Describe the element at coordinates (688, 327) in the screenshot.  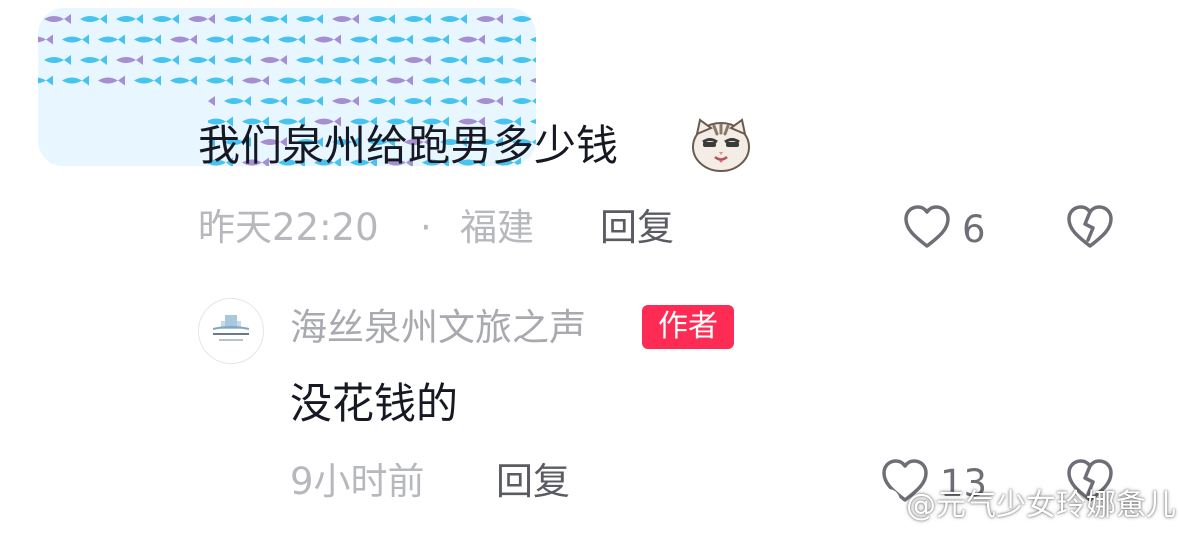
I see `author-badge: 作者` at that location.